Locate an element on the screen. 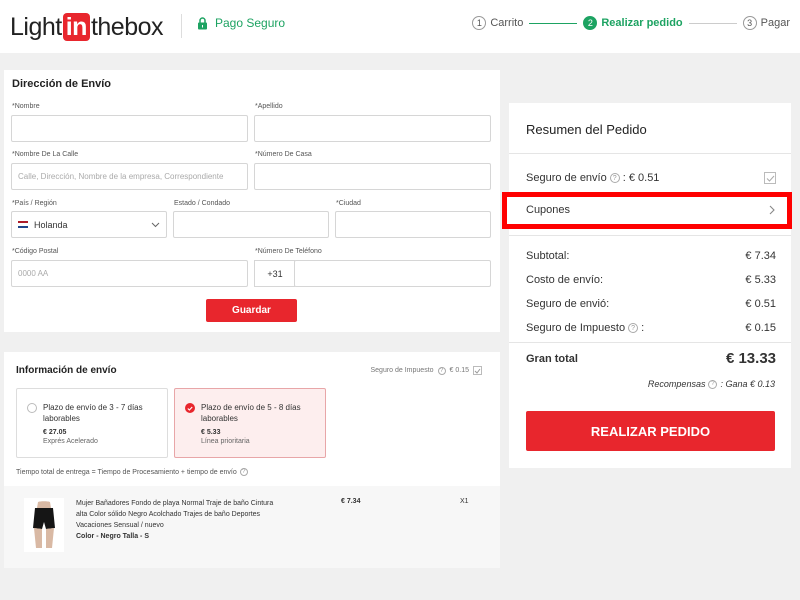 The height and width of the screenshot is (600, 800). country-value: Holanda is located at coordinates (51, 224).